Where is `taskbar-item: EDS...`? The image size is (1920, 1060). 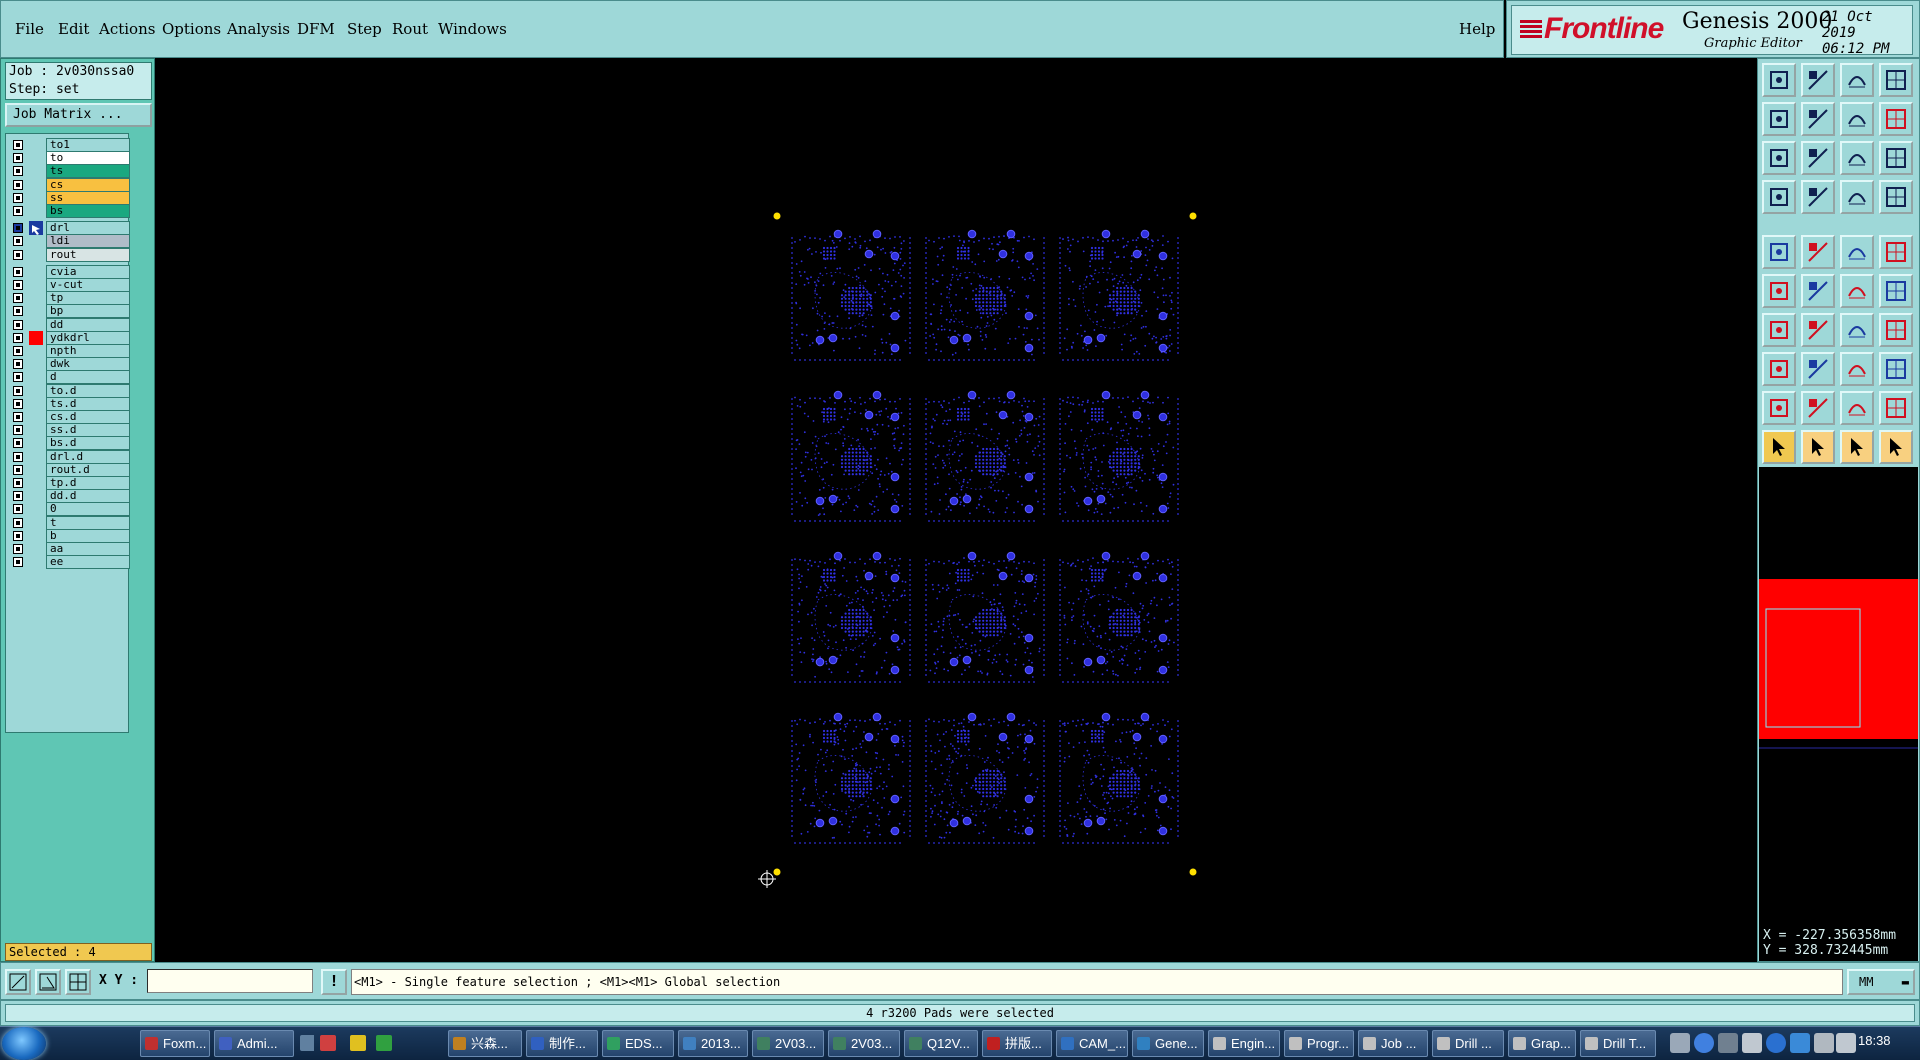
taskbar-item: EDS... is located at coordinates (638, 1043).